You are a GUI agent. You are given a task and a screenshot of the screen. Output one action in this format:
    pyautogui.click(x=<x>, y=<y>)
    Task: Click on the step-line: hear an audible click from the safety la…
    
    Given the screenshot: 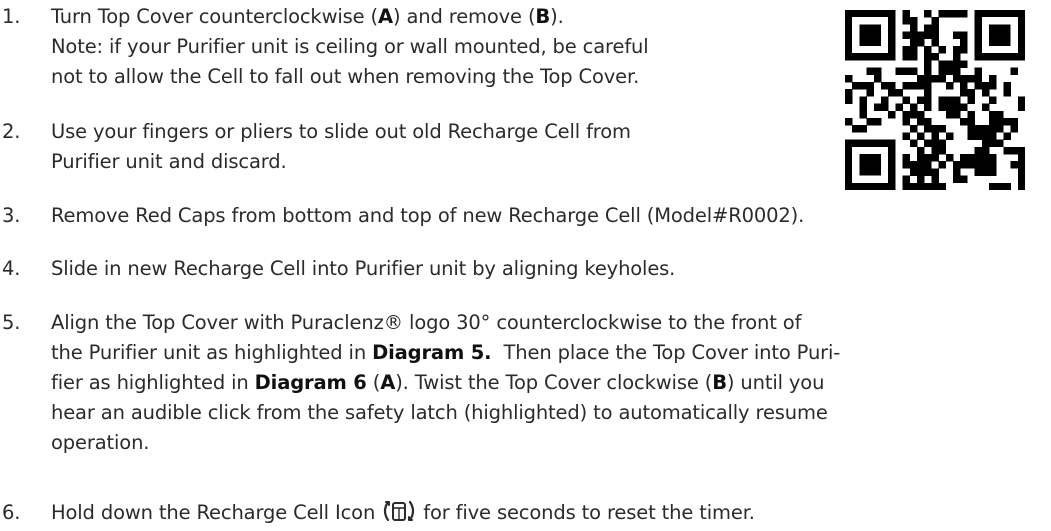 What is the action you would take?
    pyautogui.click(x=439, y=412)
    